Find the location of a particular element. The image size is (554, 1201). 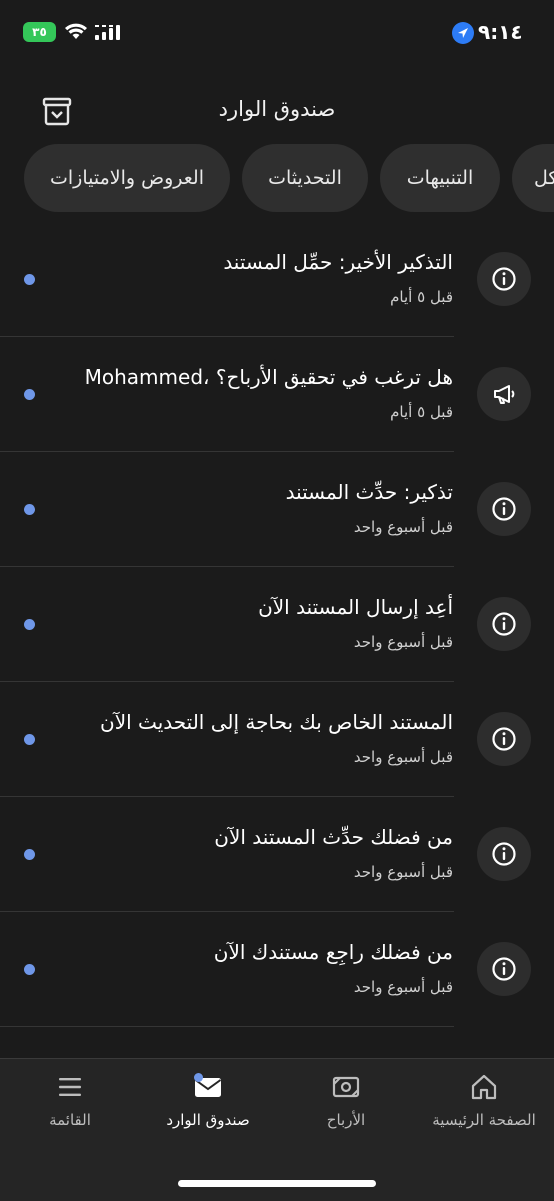

divider is located at coordinates (227, 1026).